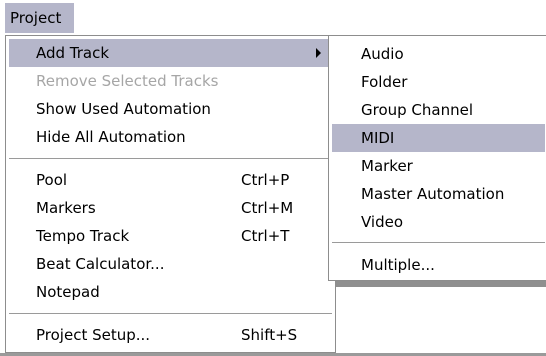 This screenshot has width=546, height=356. I want to click on menu-item-label: Add Track, so click(73, 53).